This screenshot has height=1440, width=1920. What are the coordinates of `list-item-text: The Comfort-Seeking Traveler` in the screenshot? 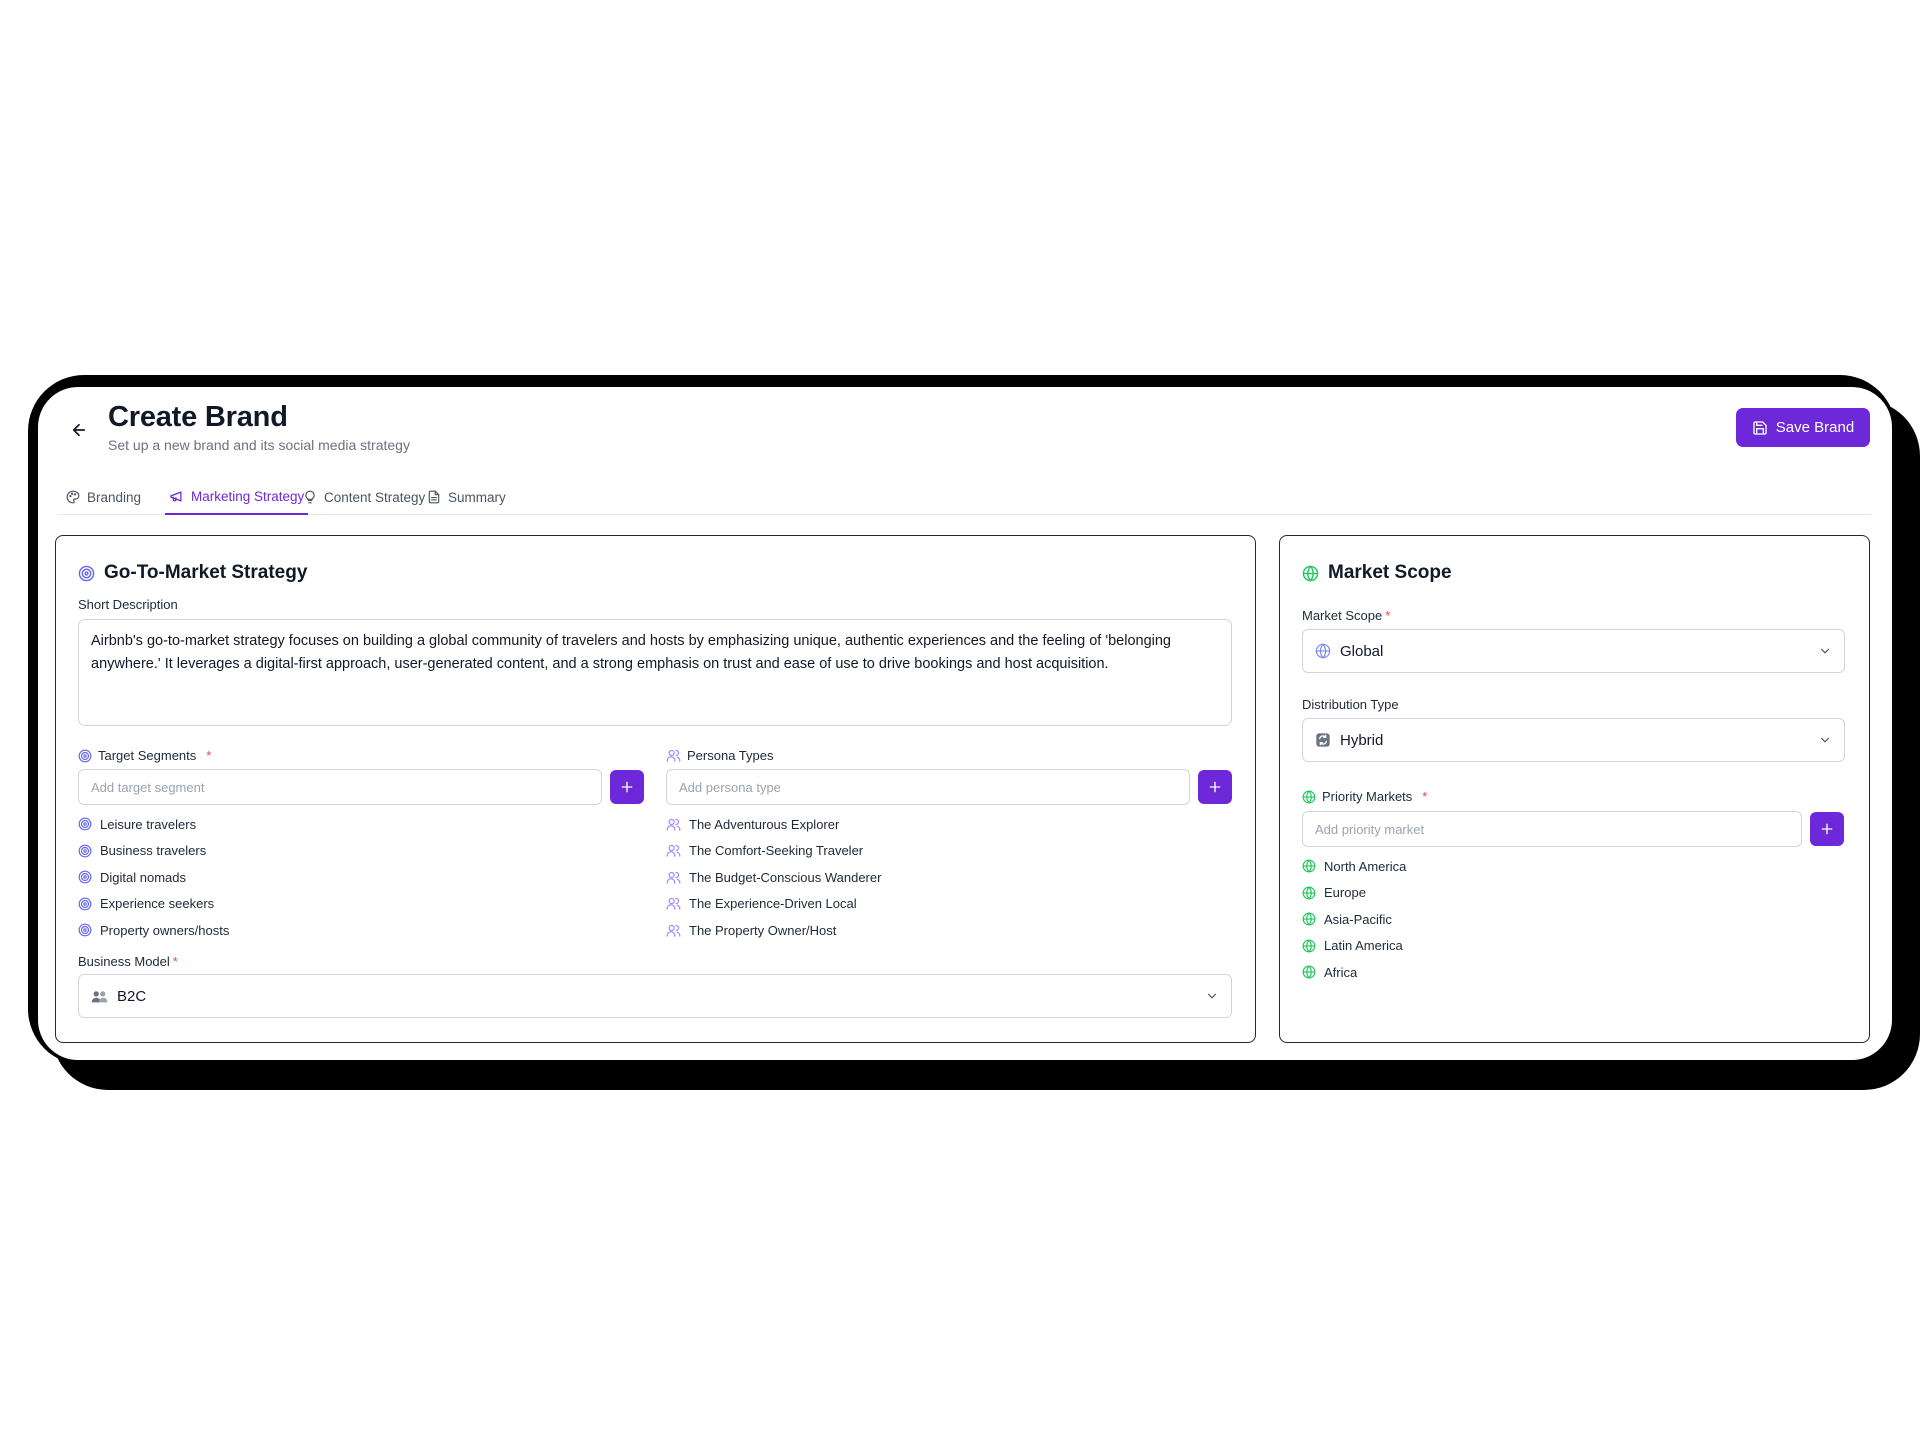 It's located at (776, 851).